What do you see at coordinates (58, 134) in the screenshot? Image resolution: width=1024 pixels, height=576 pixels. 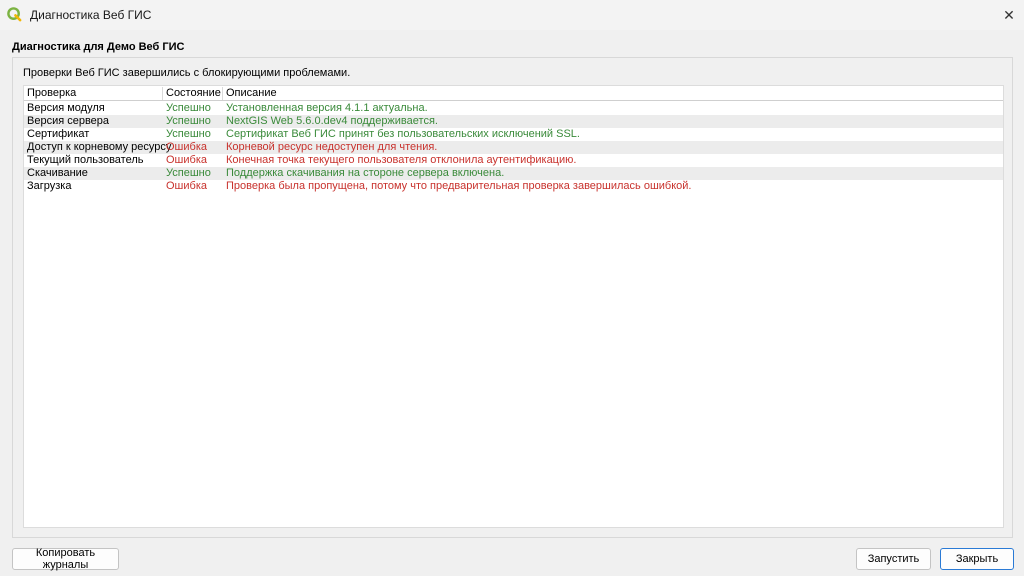 I see `check-name-cell: Сертификат` at bounding box center [58, 134].